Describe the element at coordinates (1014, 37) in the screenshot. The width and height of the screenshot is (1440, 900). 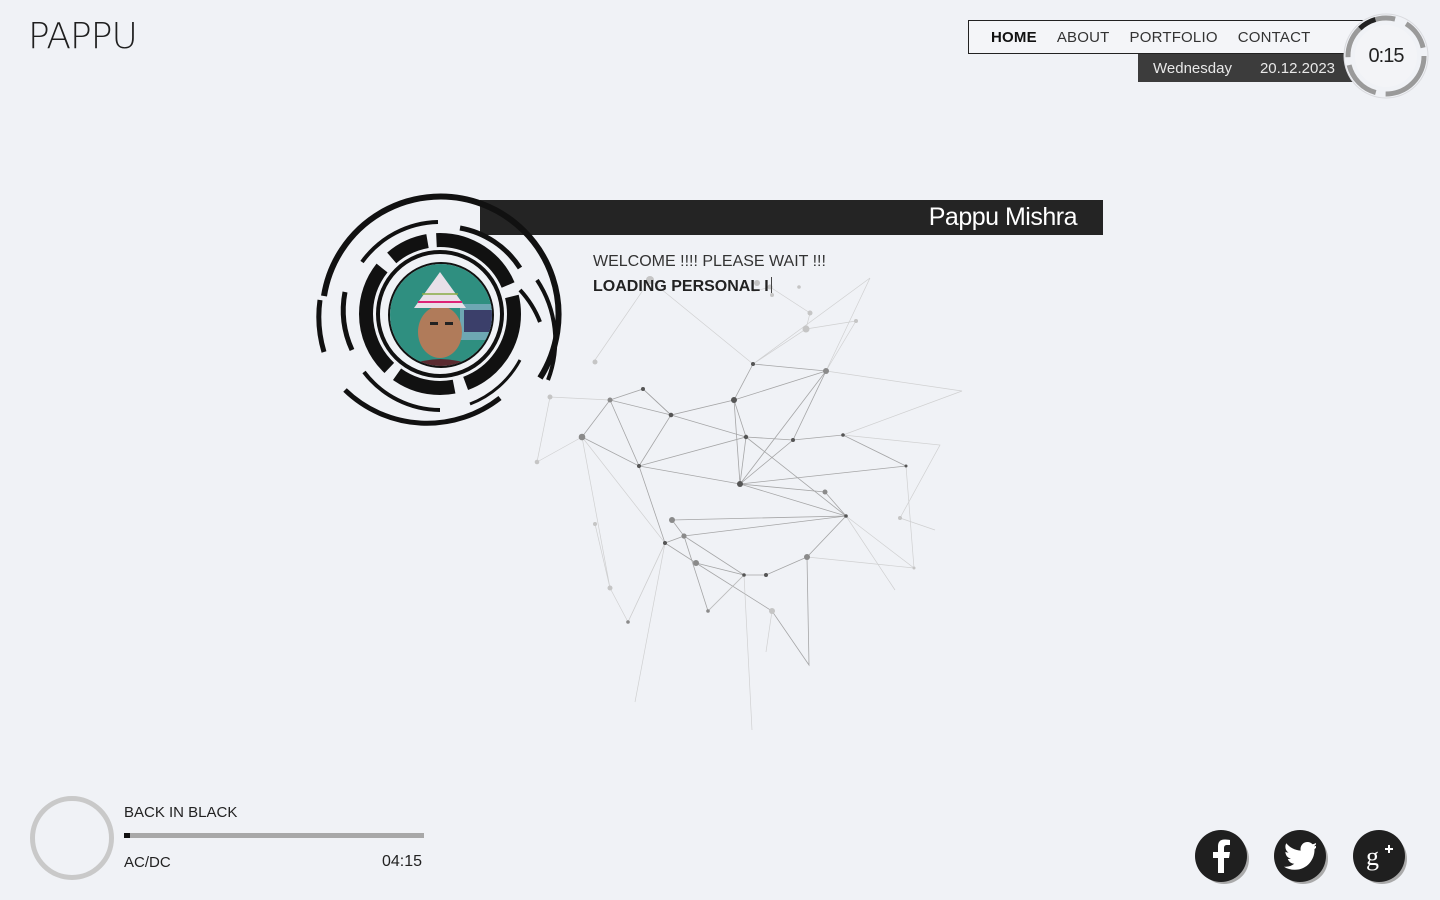
I see `nav-item-home: HOME` at that location.